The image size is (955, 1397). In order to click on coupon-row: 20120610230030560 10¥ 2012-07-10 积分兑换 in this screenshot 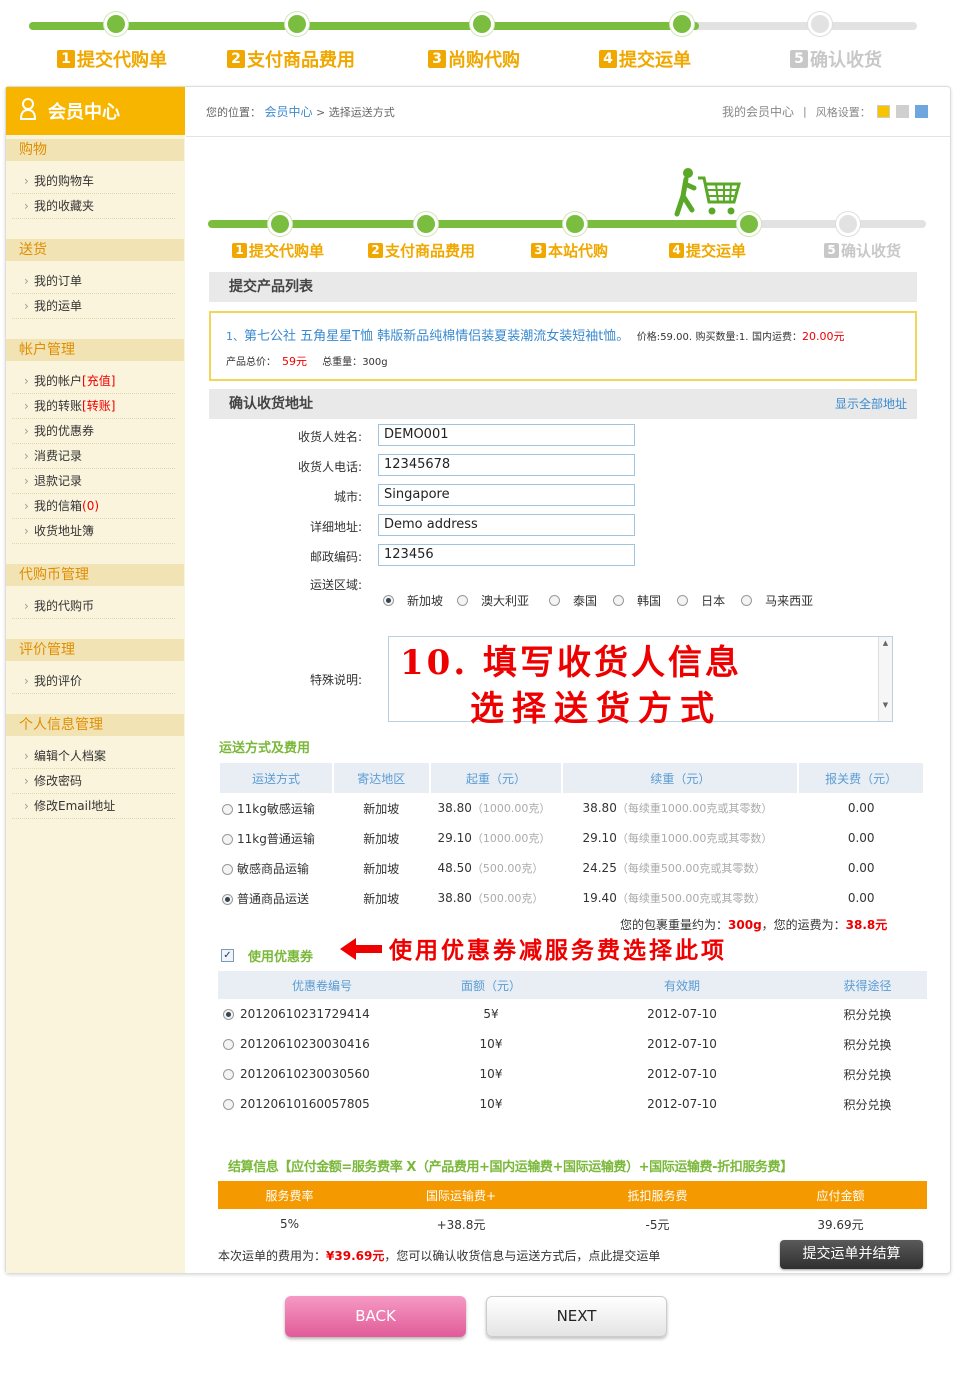, I will do `click(572, 1074)`.